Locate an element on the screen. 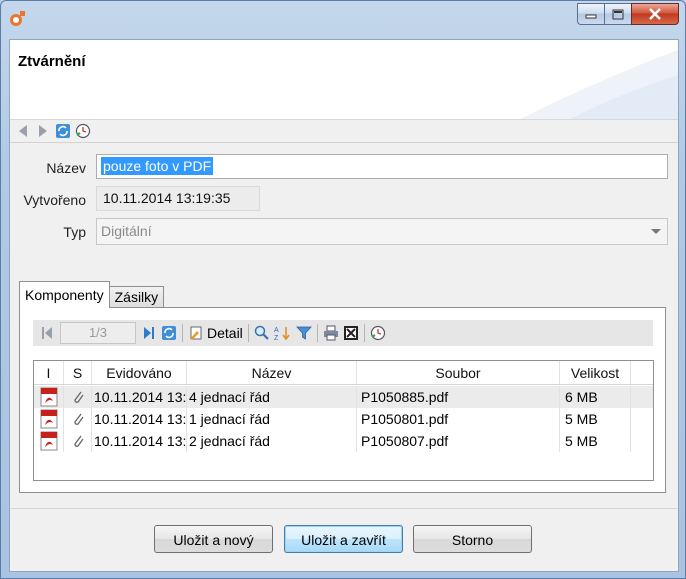  filter-icon is located at coordinates (303, 333).